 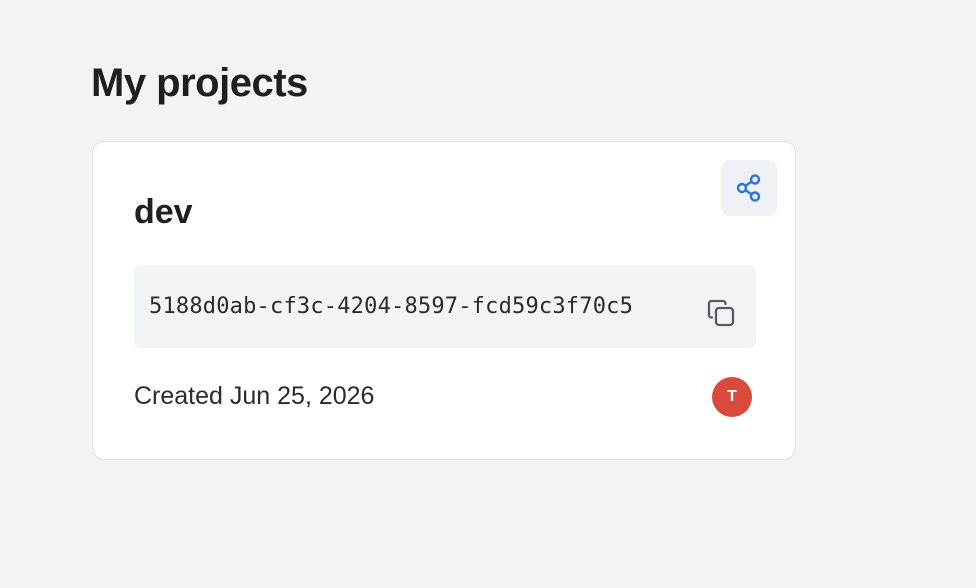 What do you see at coordinates (254, 396) in the screenshot?
I see `created-date: Created Jun 25, 2026` at bounding box center [254, 396].